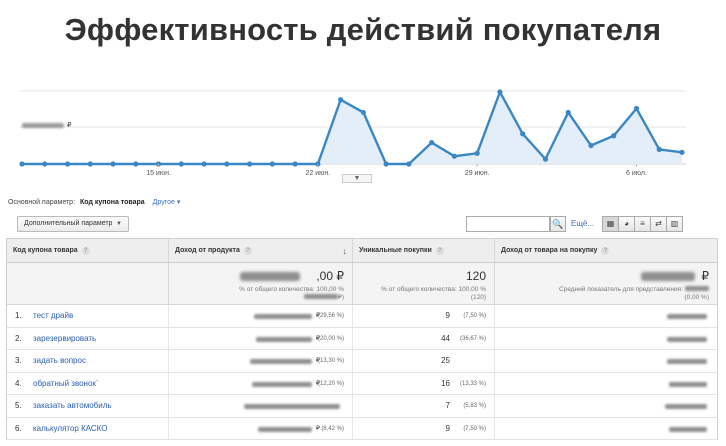  I want to click on cell-coupon: 2. зарезервировать, so click(88, 338).